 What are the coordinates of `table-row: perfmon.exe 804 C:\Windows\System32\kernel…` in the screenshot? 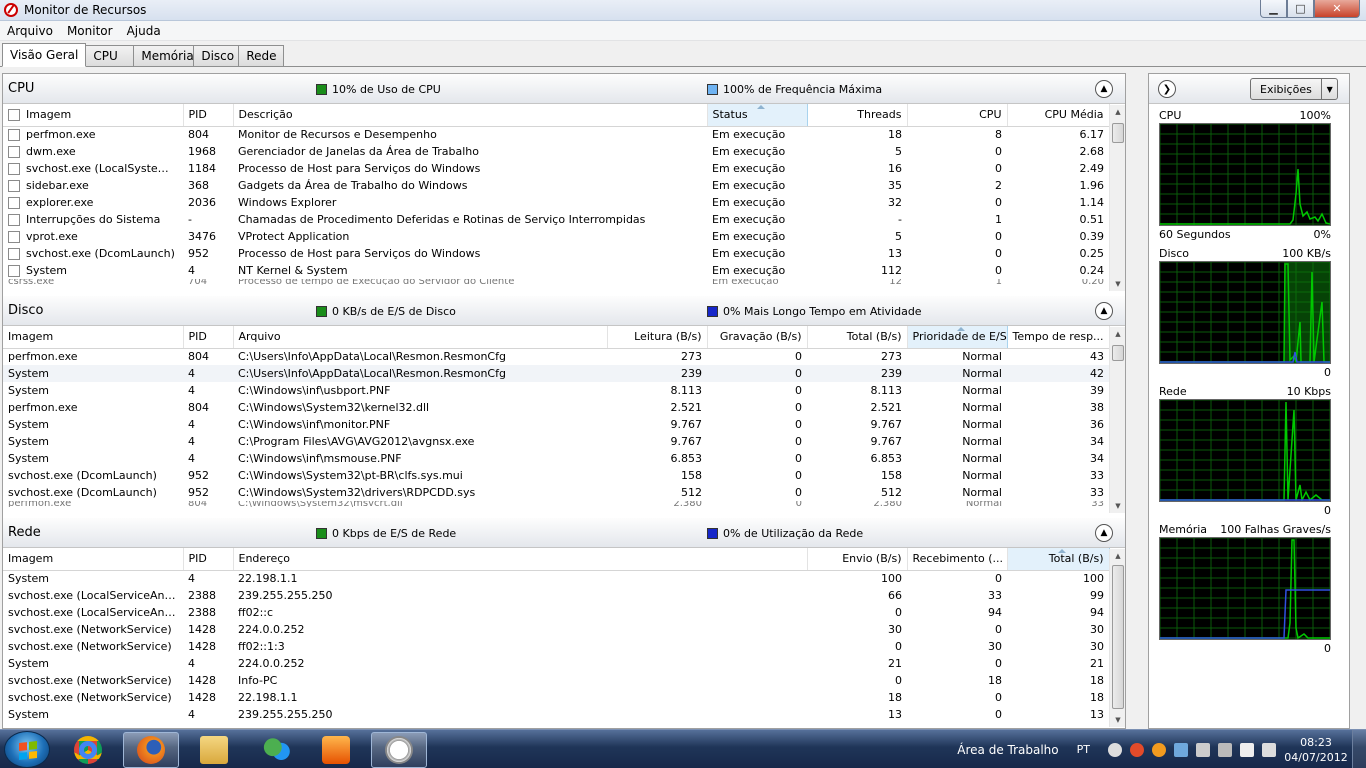 It's located at (556, 407).